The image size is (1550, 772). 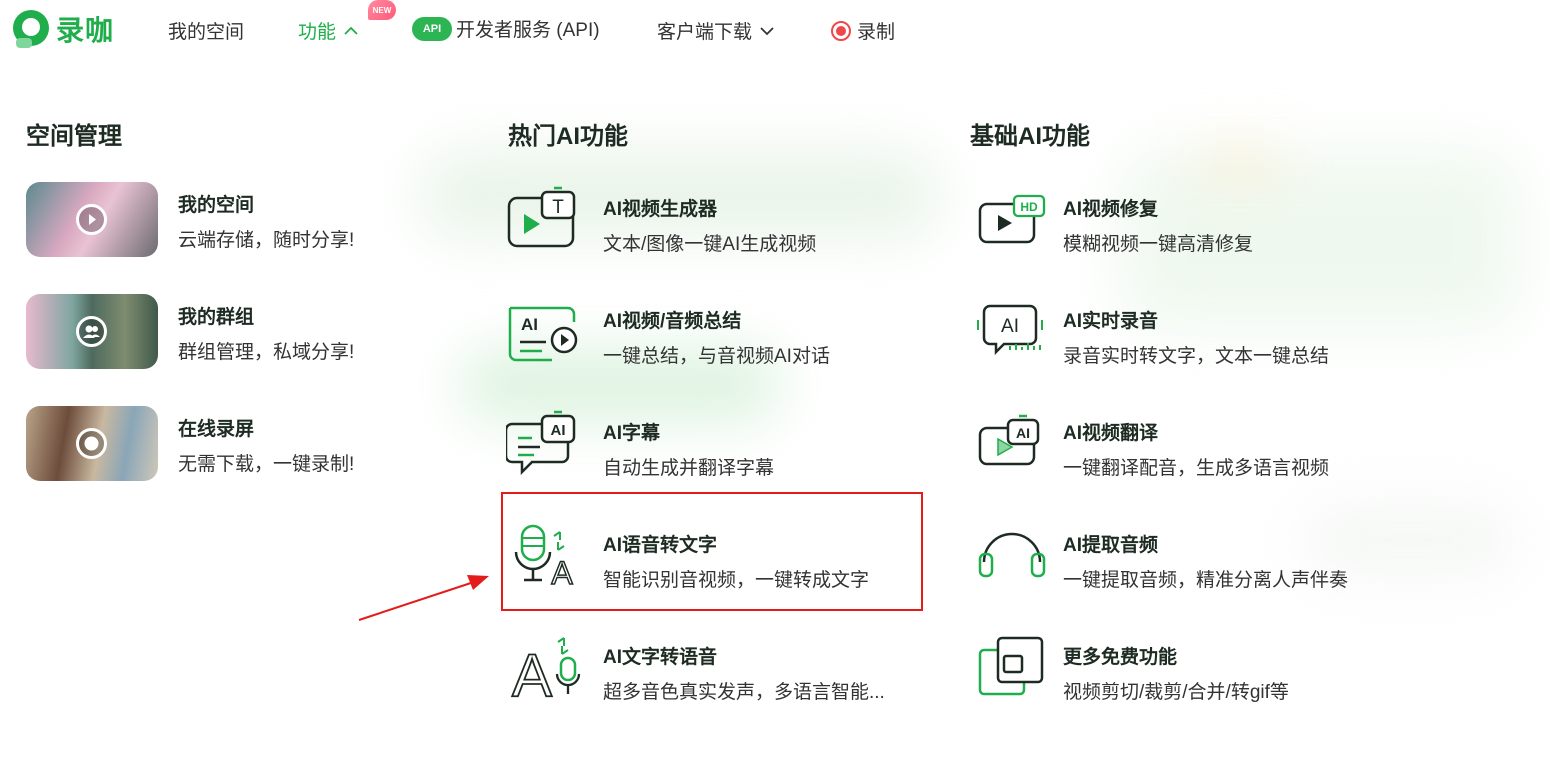 I want to click on basic-item-desc: 模糊视频一键高清修复, so click(x=1158, y=244).